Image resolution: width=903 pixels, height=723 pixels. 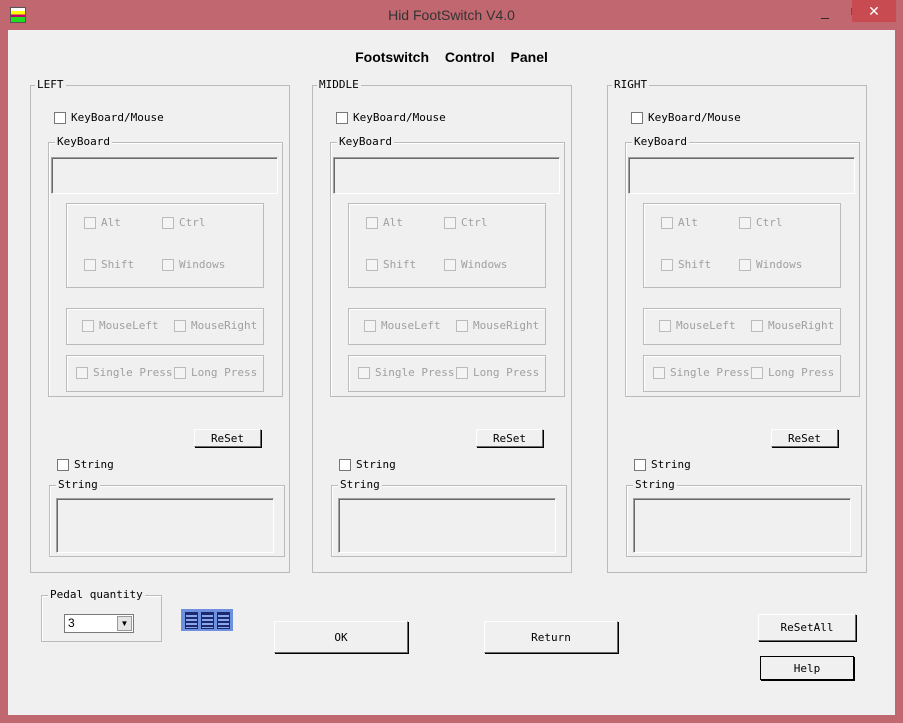 What do you see at coordinates (874, 11) in the screenshot?
I see `close-button: ✕` at bounding box center [874, 11].